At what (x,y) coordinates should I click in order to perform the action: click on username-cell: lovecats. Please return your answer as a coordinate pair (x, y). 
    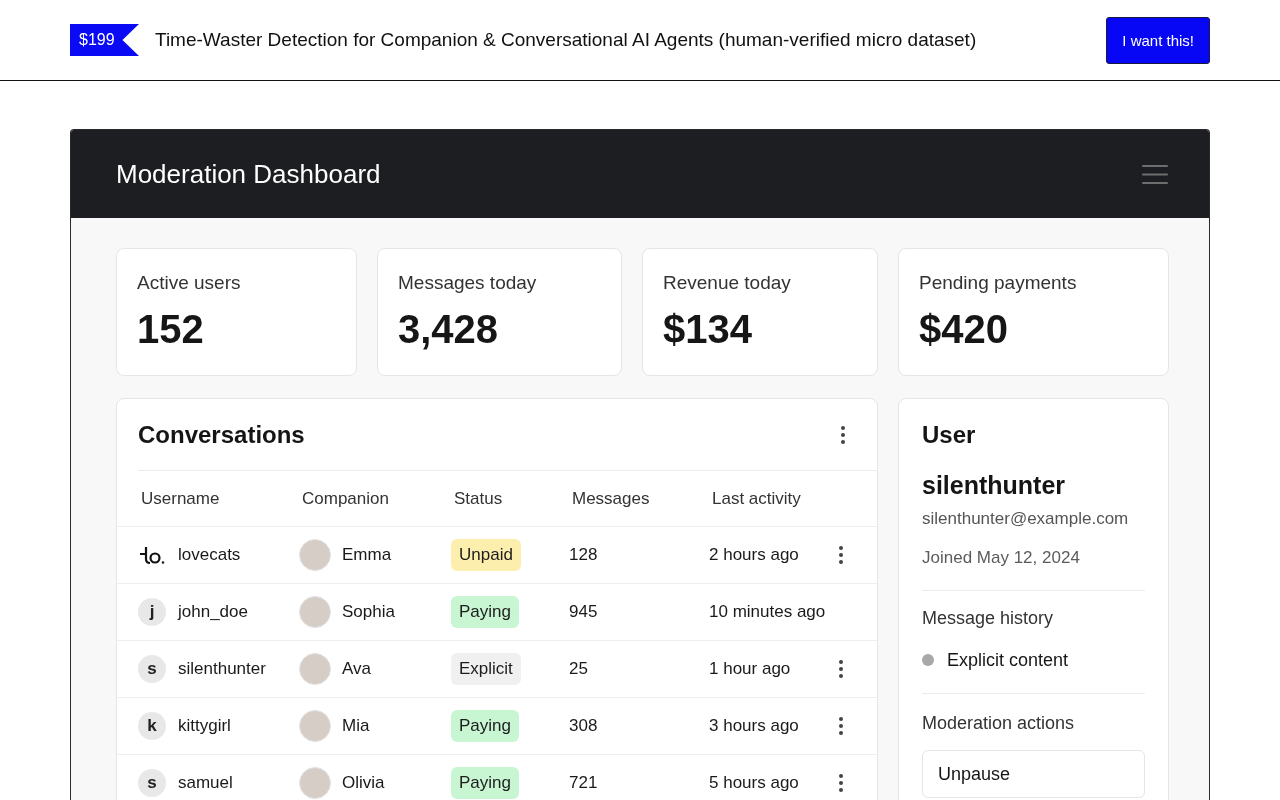
    Looking at the image, I should click on (209, 555).